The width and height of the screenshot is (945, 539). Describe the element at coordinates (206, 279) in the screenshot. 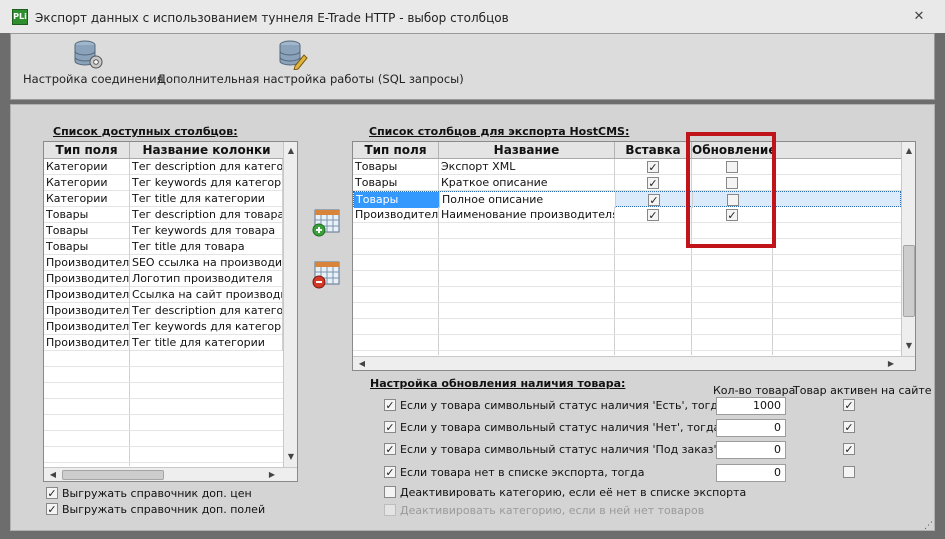

I see `available-cell-name: Логотип производителя` at that location.